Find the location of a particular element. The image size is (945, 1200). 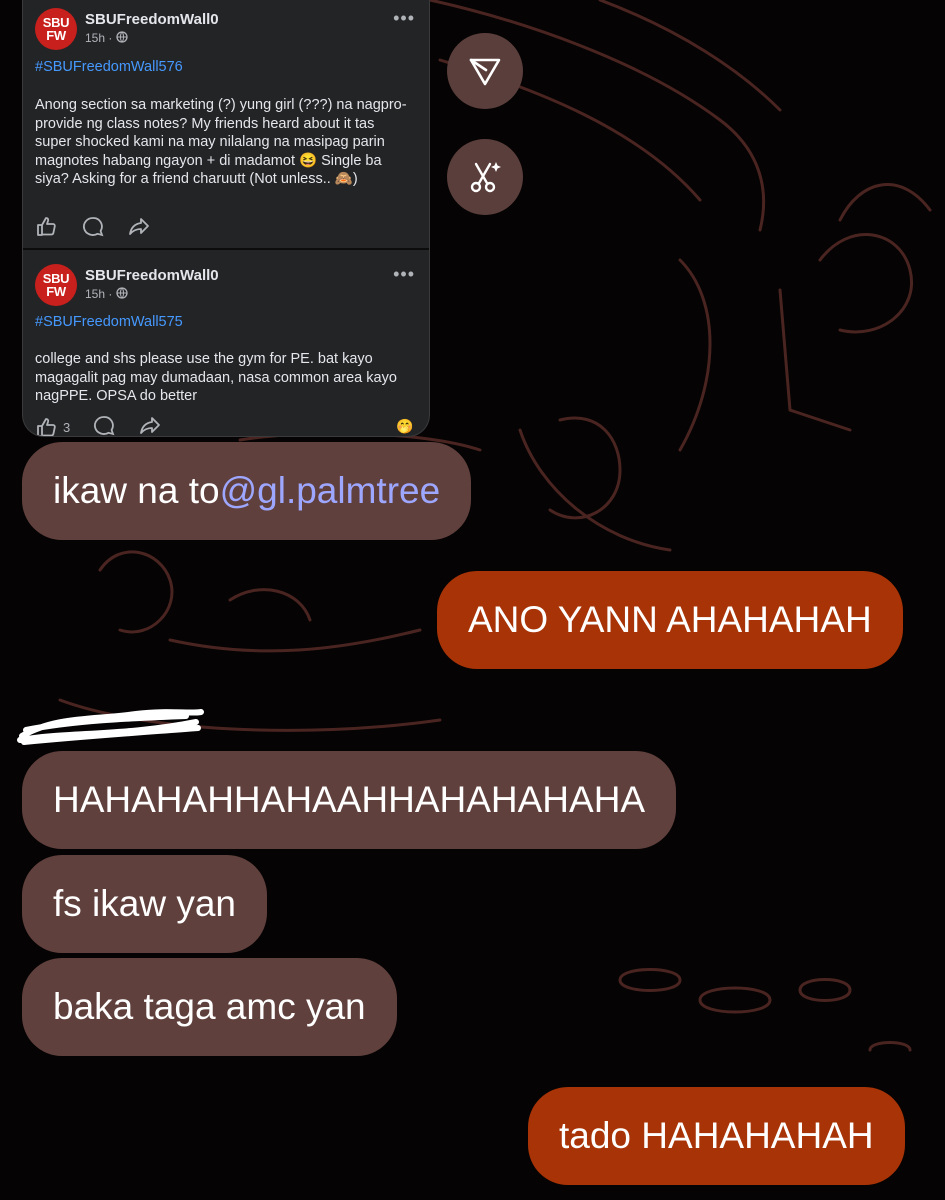

like-button: 3 is located at coordinates (53, 426).